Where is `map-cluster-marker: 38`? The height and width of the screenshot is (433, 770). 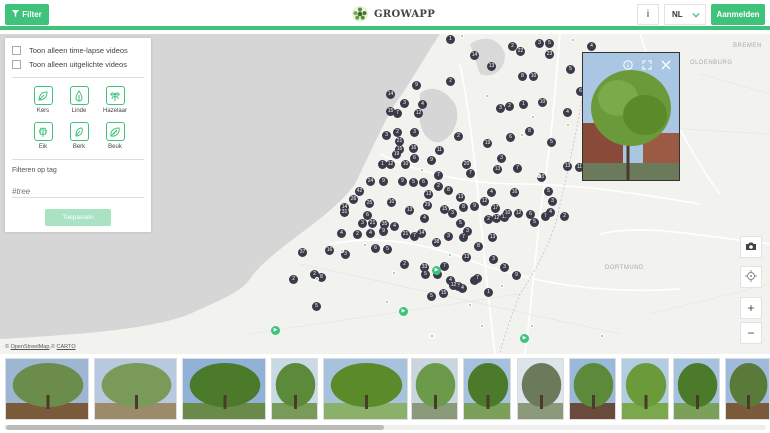
map-cluster-marker: 38 is located at coordinates (436, 242).